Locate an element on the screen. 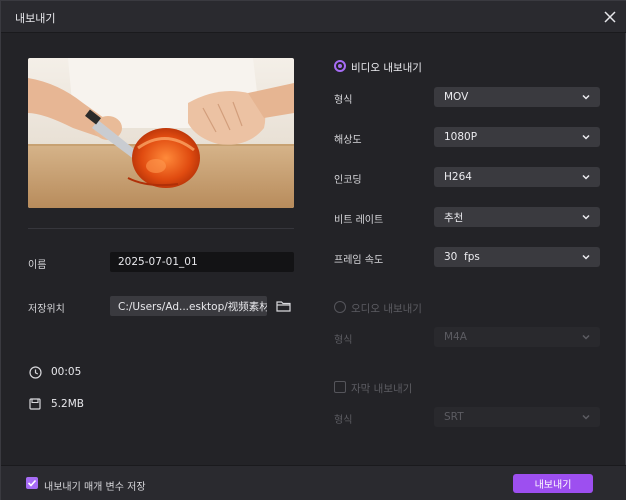 The height and width of the screenshot is (500, 626). audio-export-radio is located at coordinates (340, 307).